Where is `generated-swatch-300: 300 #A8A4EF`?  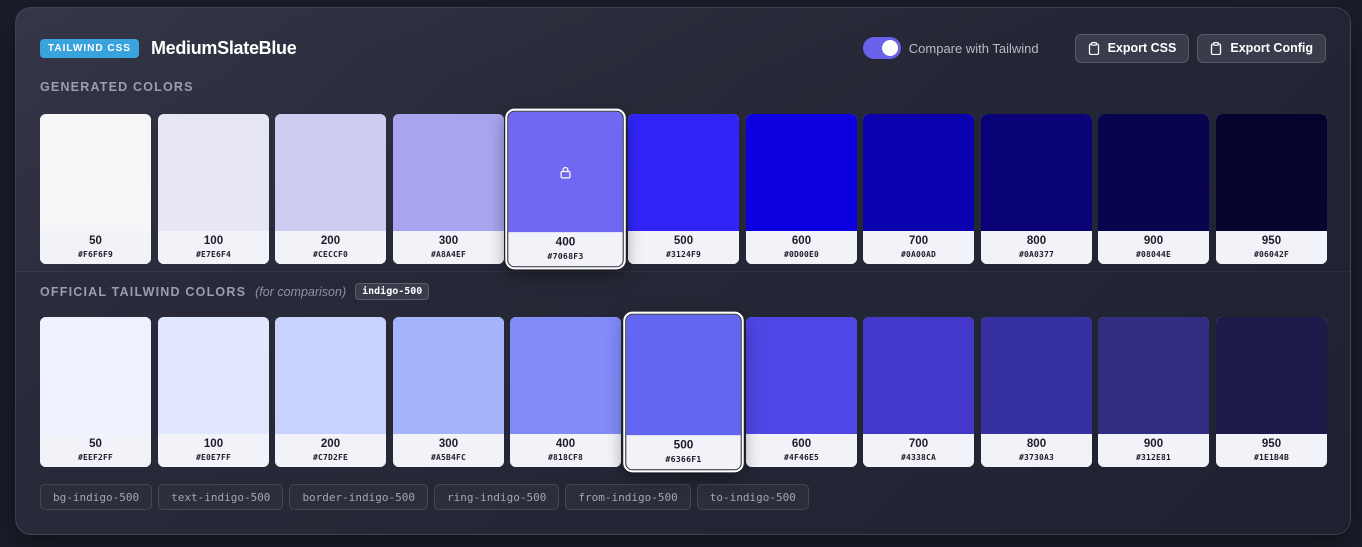 generated-swatch-300: 300 #A8A4EF is located at coordinates (448, 189).